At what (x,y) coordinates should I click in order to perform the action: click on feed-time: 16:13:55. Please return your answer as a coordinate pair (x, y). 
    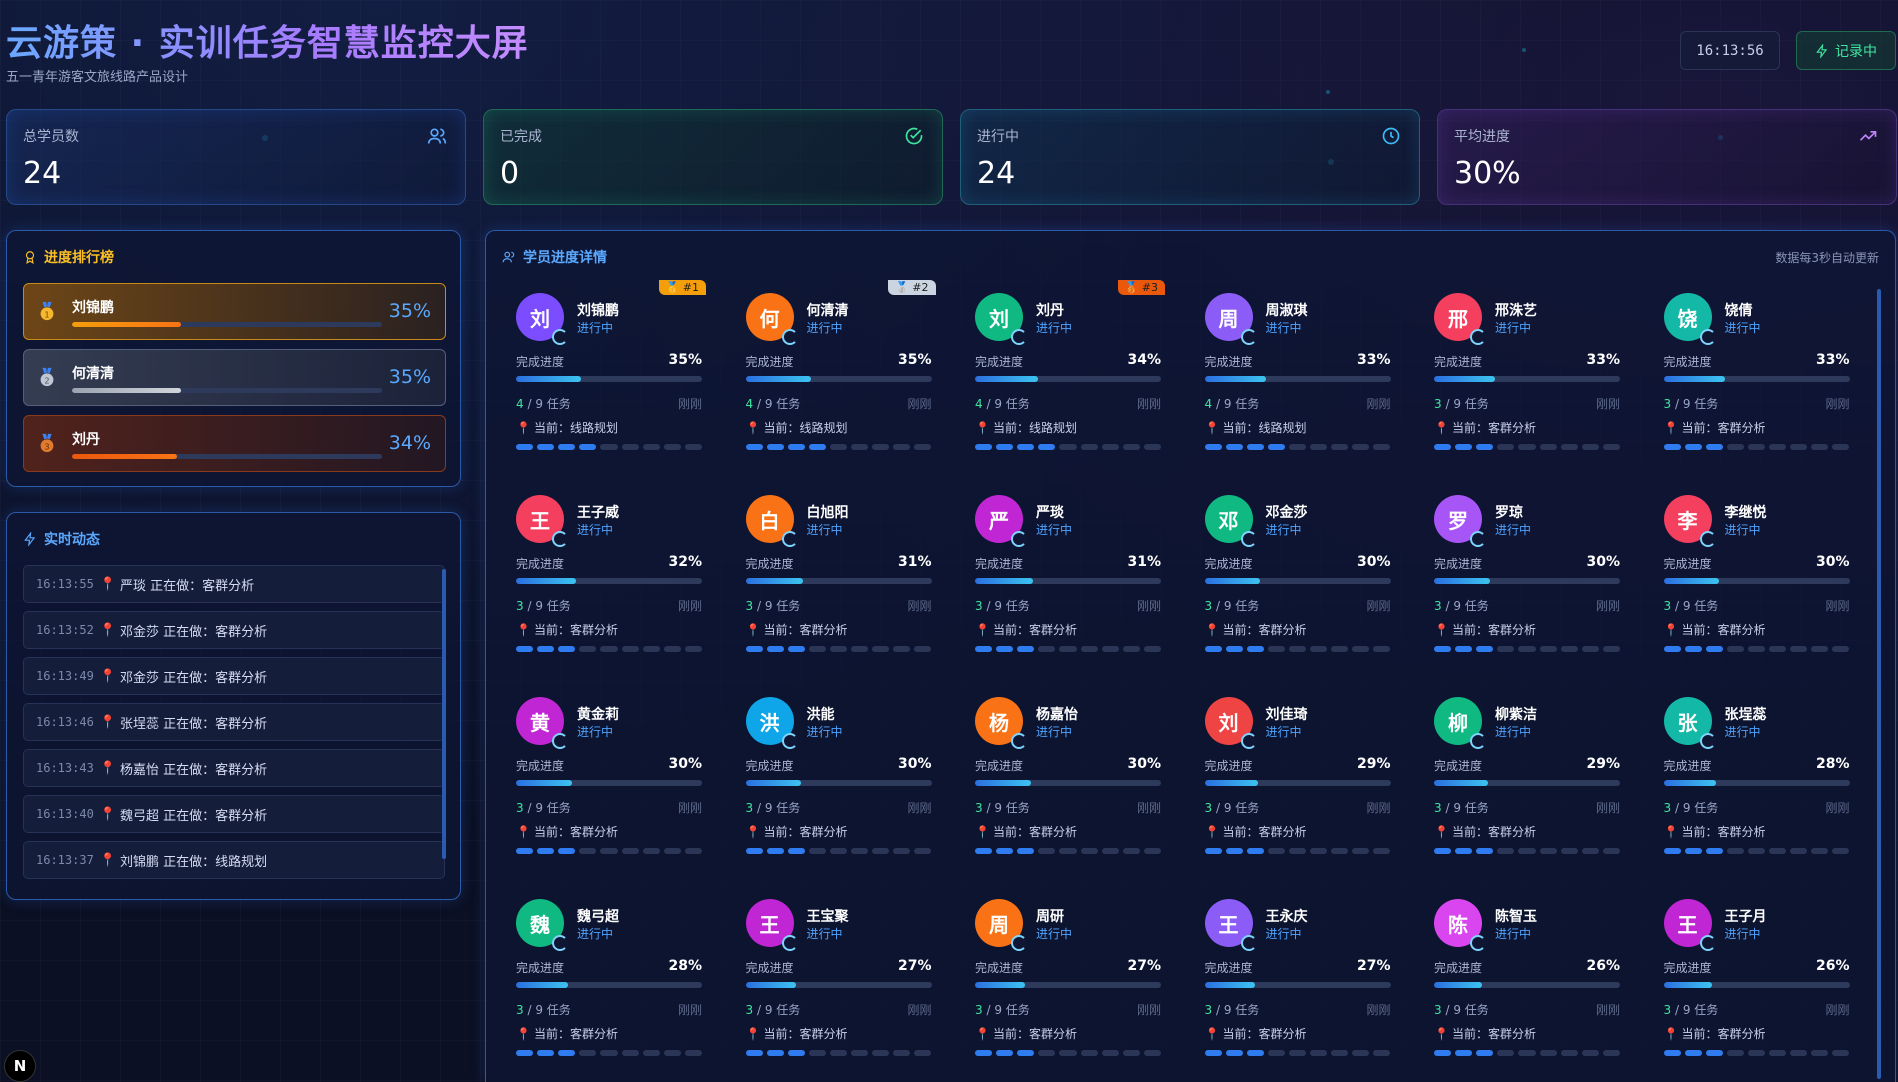
    Looking at the image, I should click on (65, 584).